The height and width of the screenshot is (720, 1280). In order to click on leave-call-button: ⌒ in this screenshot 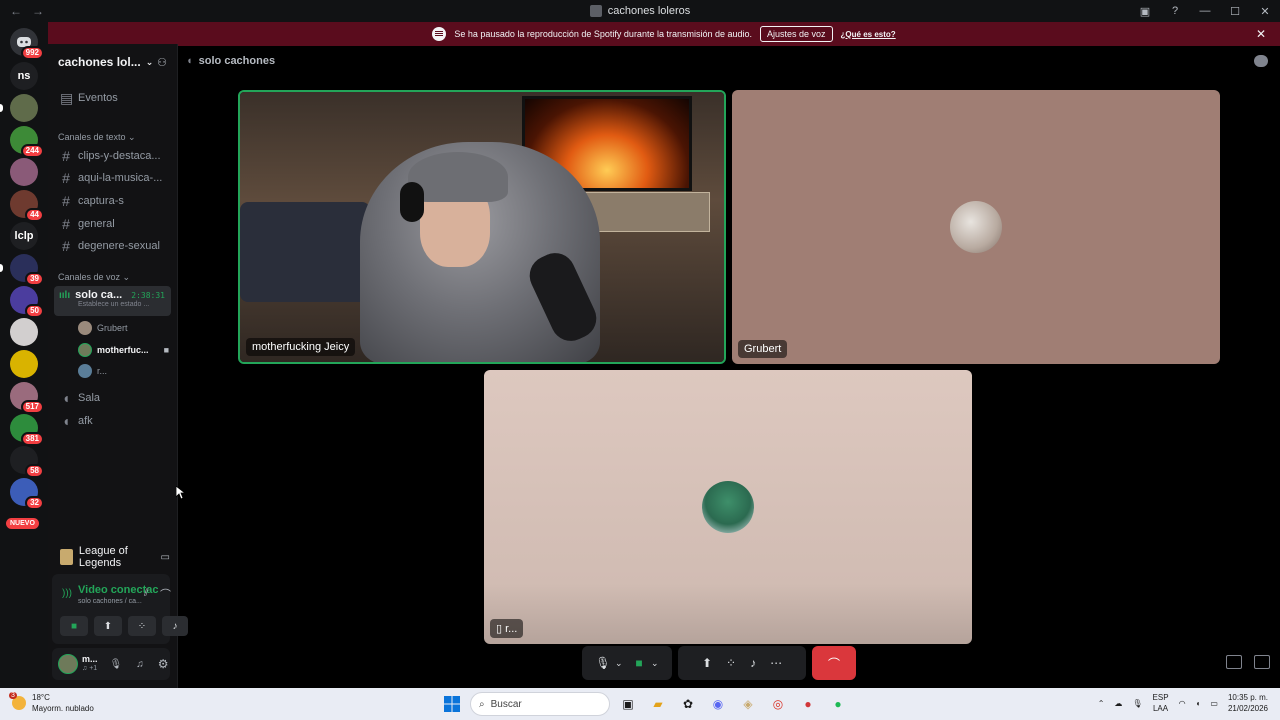, I will do `click(834, 663)`.